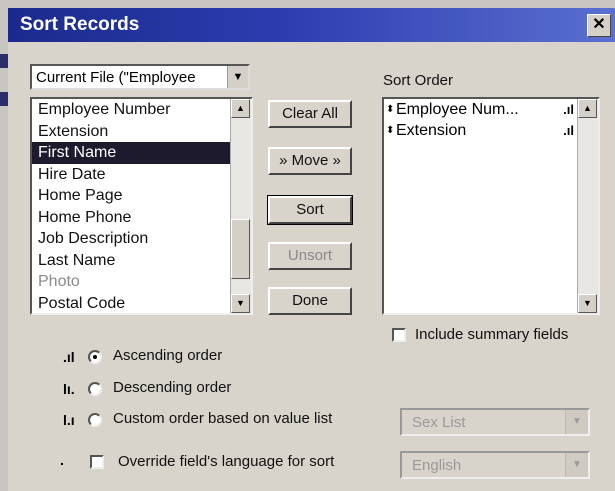  I want to click on list-item: Extension, so click(141, 132).